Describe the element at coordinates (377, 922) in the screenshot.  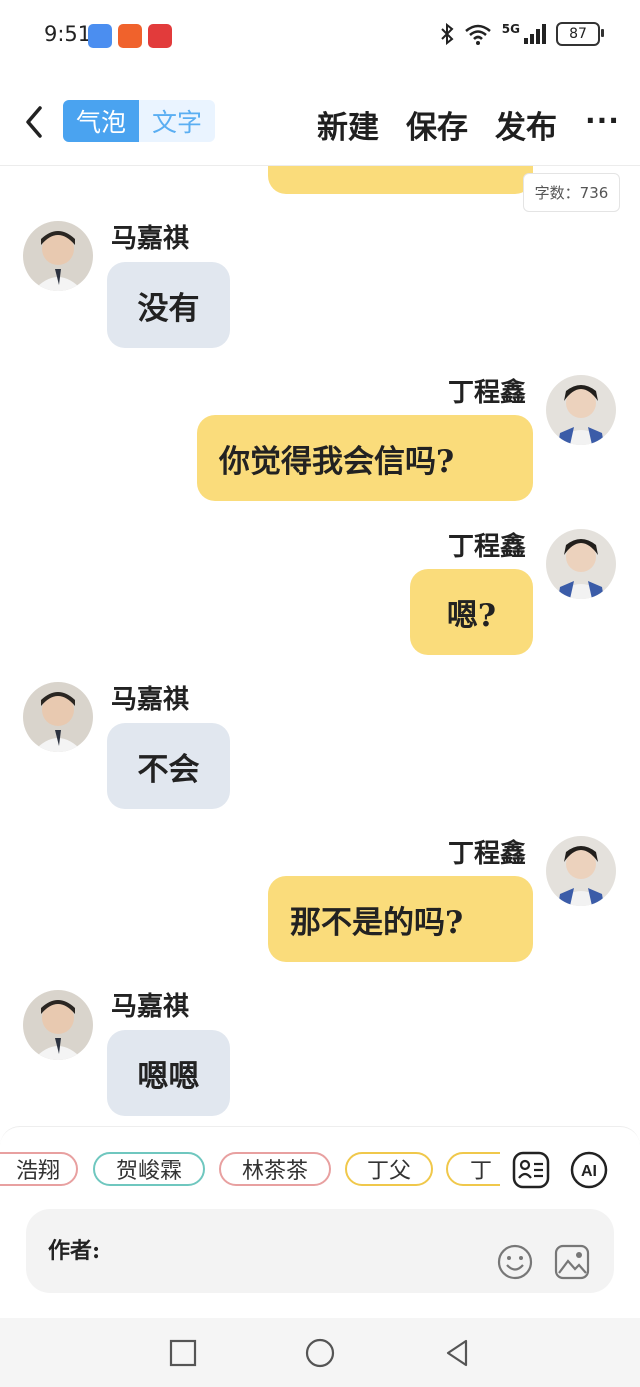
I see `message-text: 那不是的吗?` at that location.